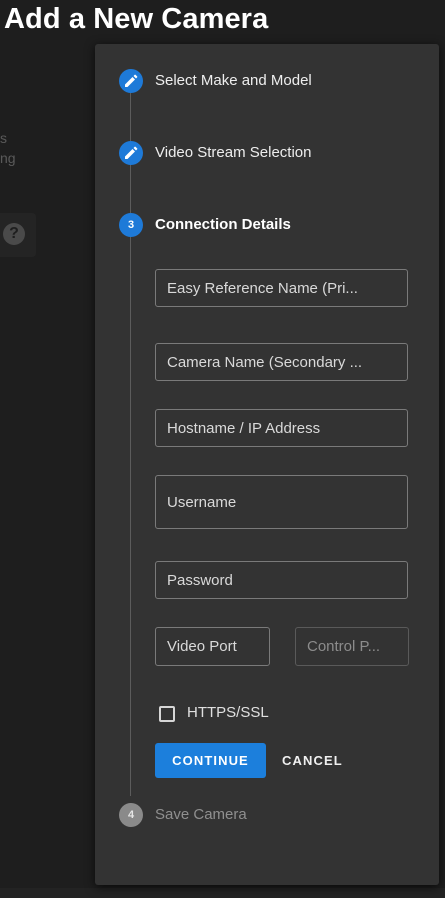 Image resolution: width=445 pixels, height=898 pixels. What do you see at coordinates (281, 580) in the screenshot?
I see `password-input` at bounding box center [281, 580].